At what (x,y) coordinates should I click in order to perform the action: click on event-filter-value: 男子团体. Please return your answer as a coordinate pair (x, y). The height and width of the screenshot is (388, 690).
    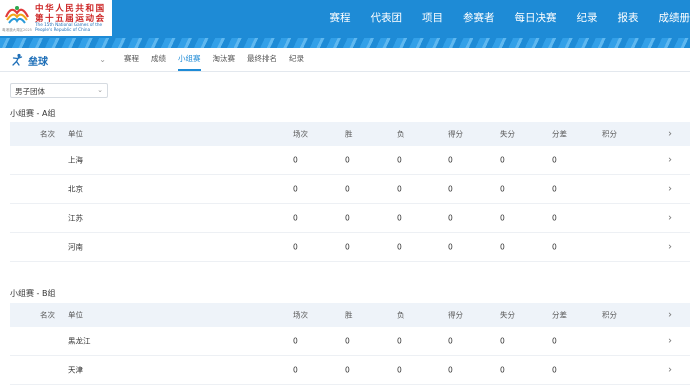
    Looking at the image, I should click on (30, 91).